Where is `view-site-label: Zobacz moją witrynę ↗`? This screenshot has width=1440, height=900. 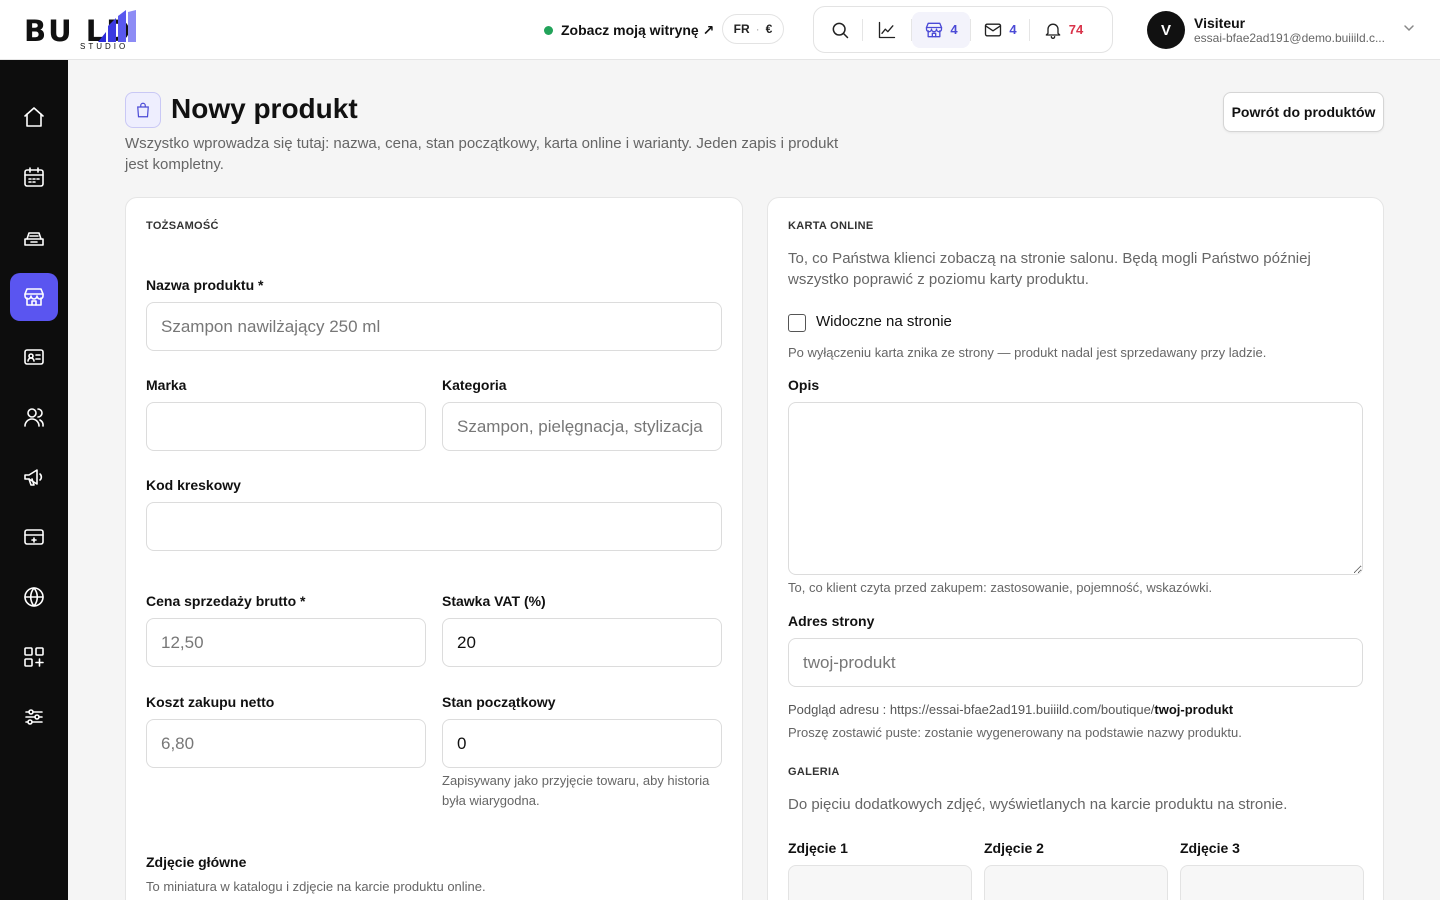
view-site-label: Zobacz moją witrynę ↗ is located at coordinates (638, 29).